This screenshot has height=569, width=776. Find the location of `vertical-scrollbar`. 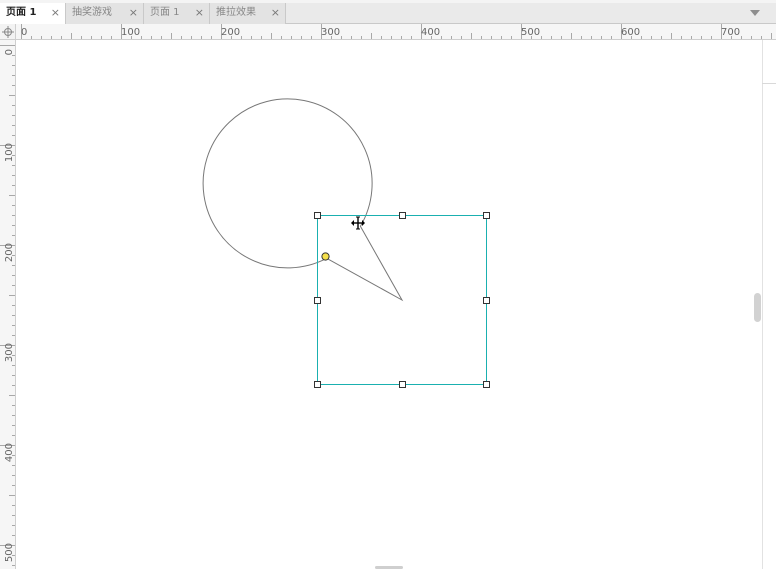

vertical-scrollbar is located at coordinates (769, 304).